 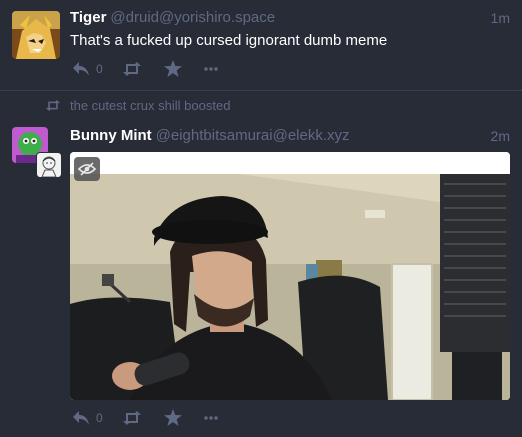 I want to click on account-handle: @druid@yorishiro.space, so click(x=192, y=17).